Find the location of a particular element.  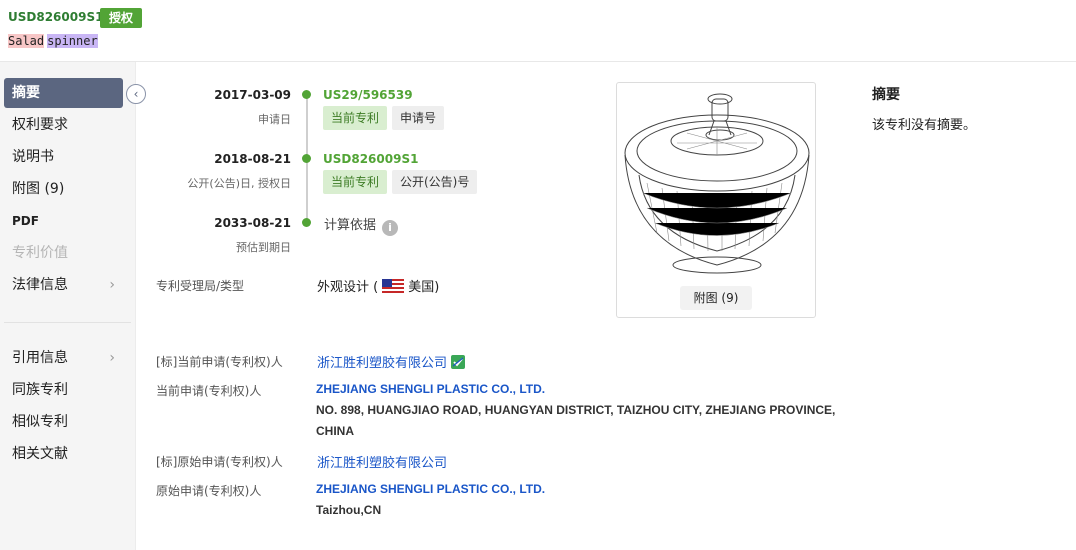

sidebar-item-citations: 引用信息 › is located at coordinates (63, 358).